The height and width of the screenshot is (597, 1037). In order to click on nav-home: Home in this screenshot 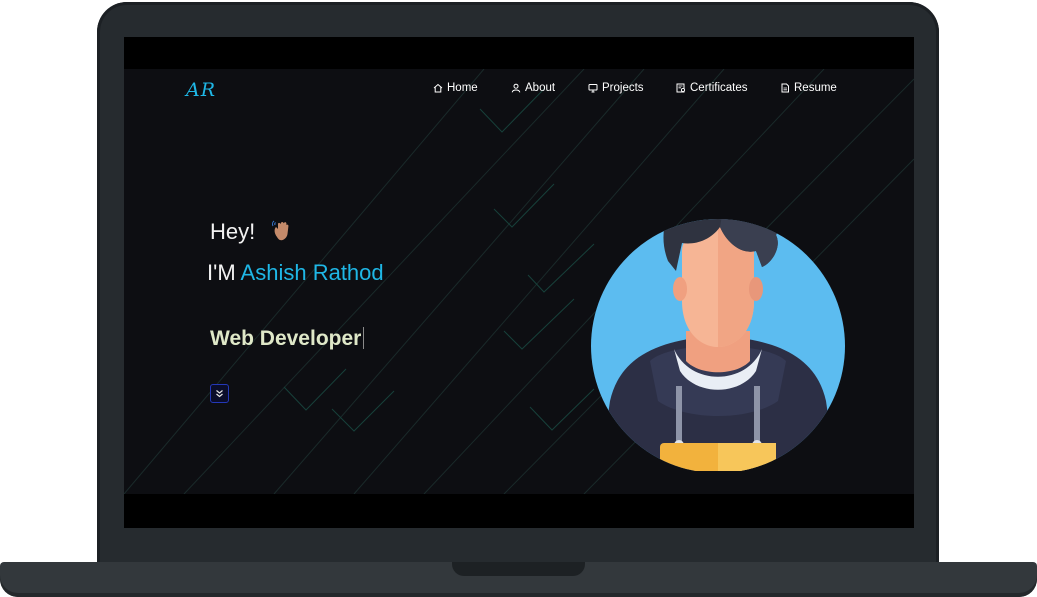, I will do `click(455, 88)`.